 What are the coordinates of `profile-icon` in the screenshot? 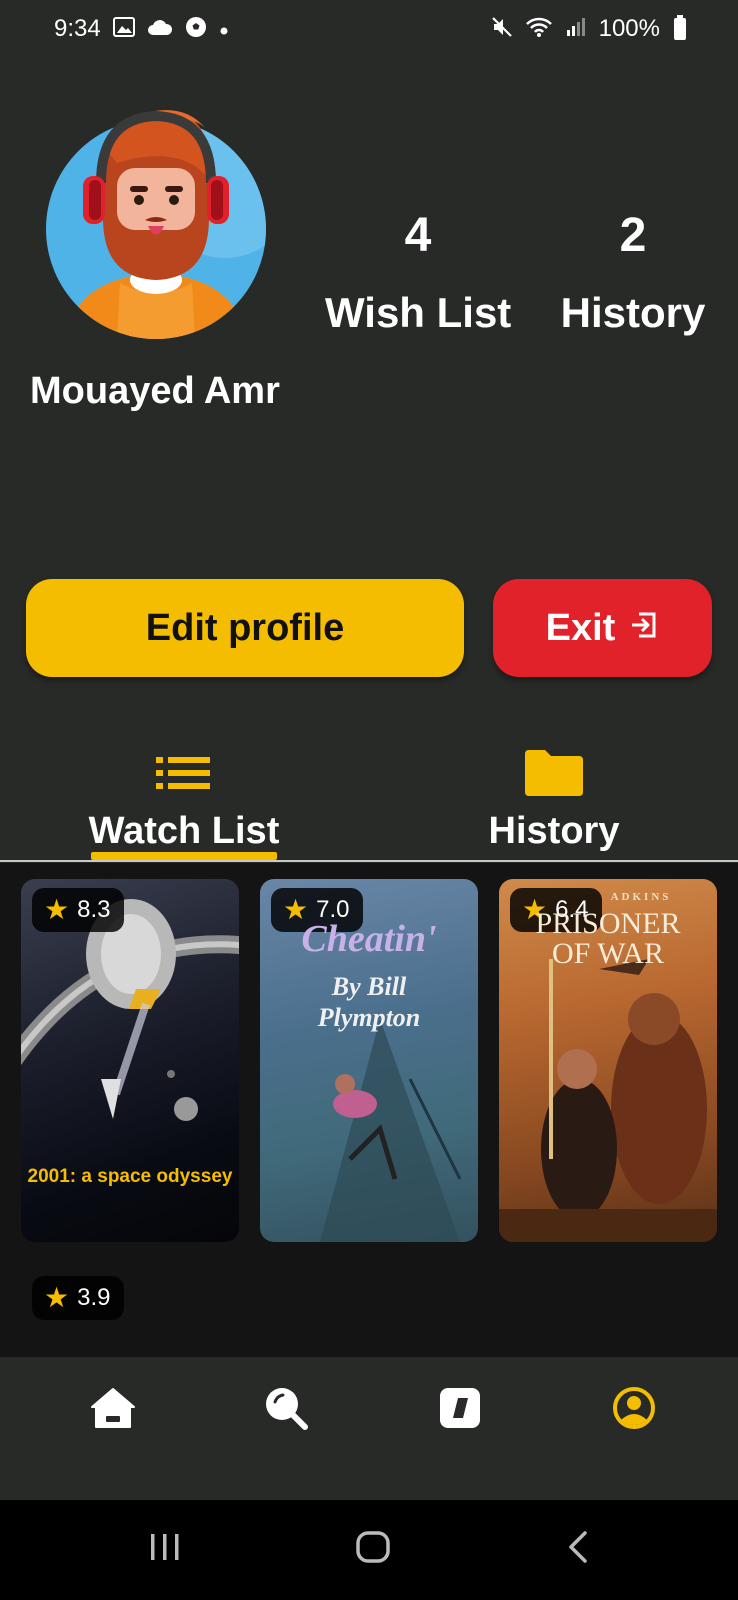 It's located at (634, 1408).